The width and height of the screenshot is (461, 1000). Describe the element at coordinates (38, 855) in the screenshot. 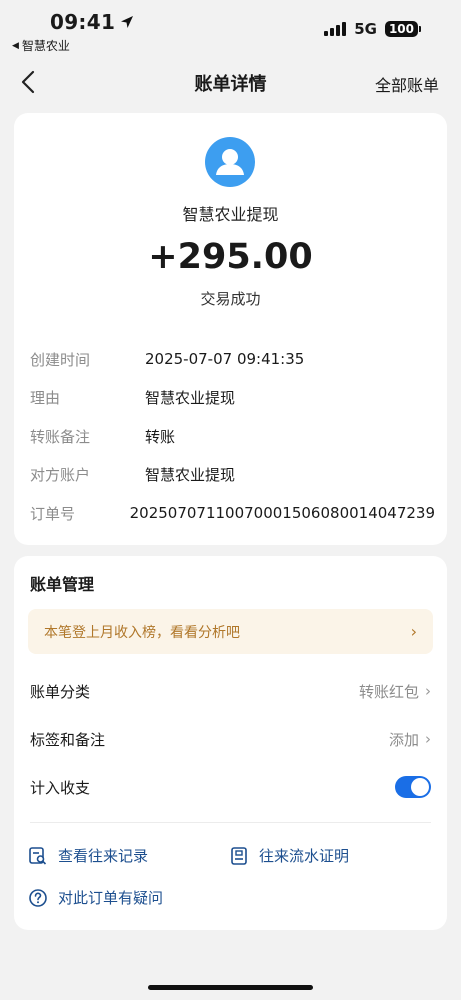

I see `search-record-icon` at that location.